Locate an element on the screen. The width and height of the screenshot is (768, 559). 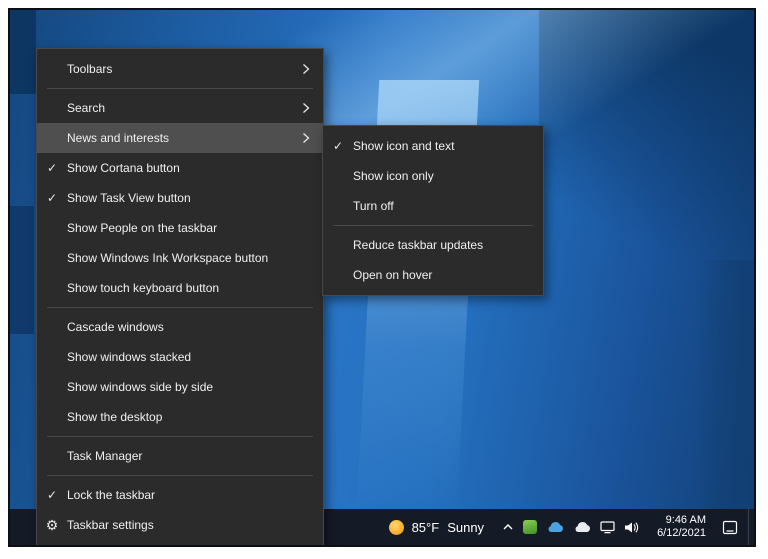
display-icon is located at coordinates (607, 527).